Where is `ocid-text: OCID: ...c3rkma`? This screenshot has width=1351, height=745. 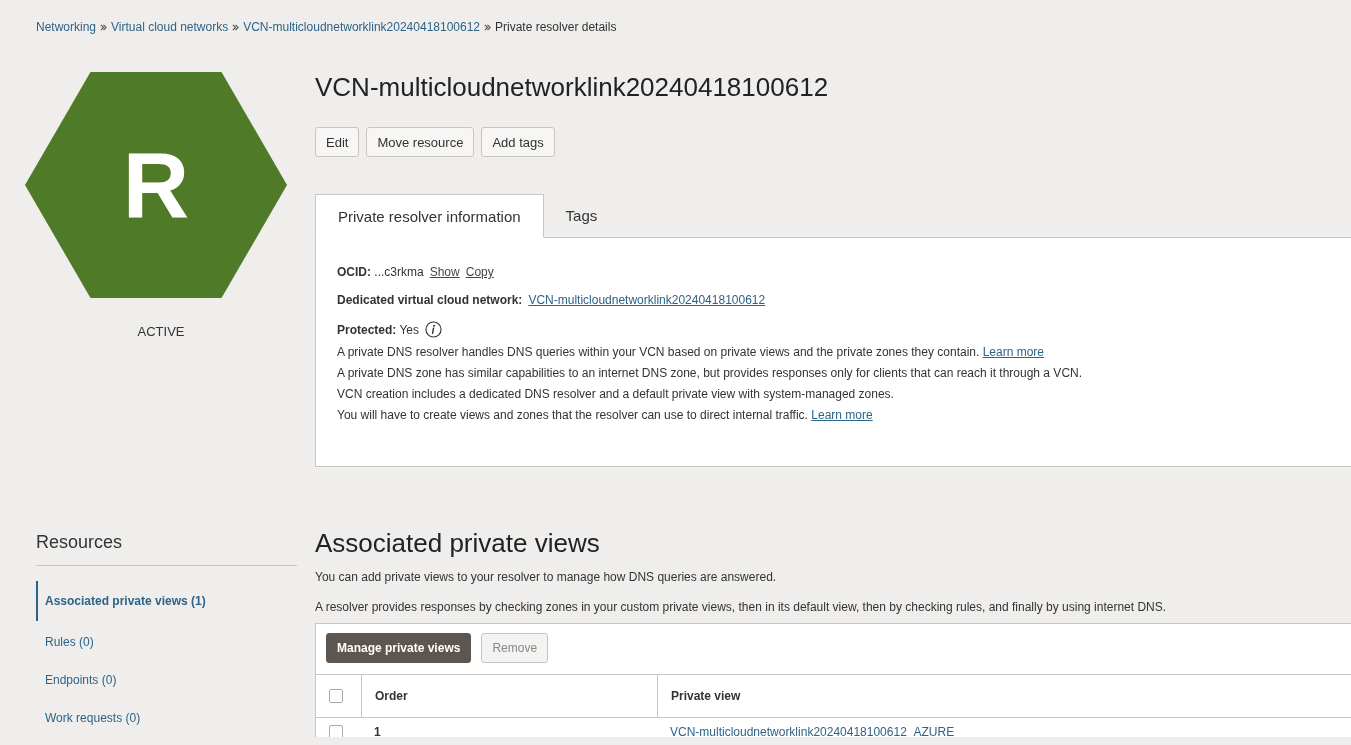
ocid-text: OCID: ...c3rkma is located at coordinates (380, 272).